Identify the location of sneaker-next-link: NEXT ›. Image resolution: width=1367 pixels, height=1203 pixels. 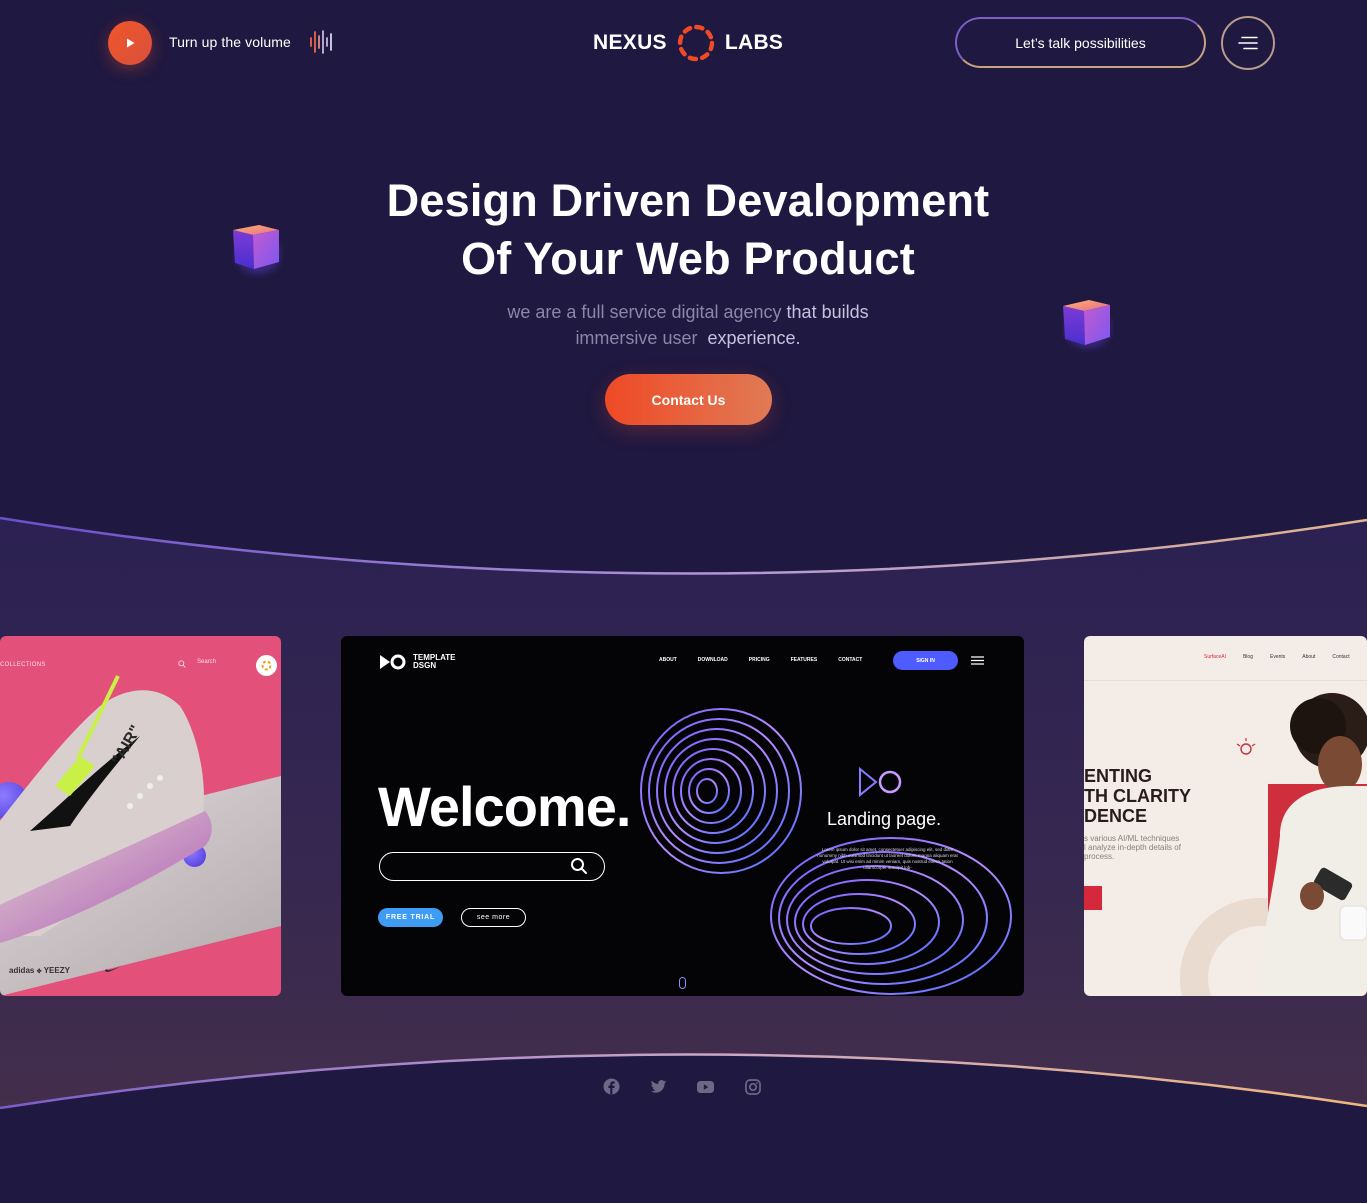
(234, 972).